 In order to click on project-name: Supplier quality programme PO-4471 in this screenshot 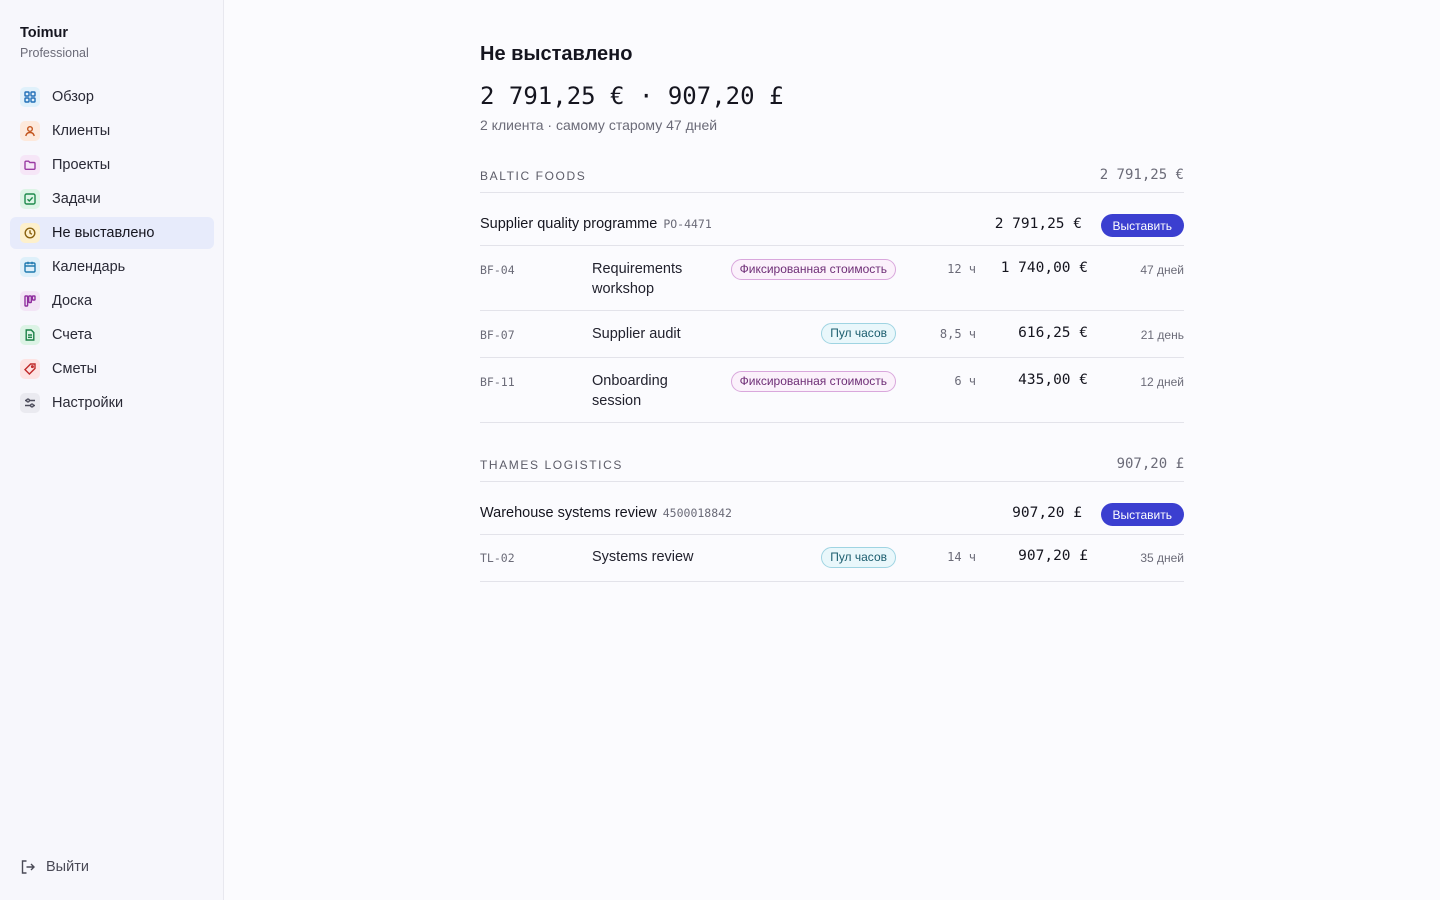, I will do `click(596, 224)`.